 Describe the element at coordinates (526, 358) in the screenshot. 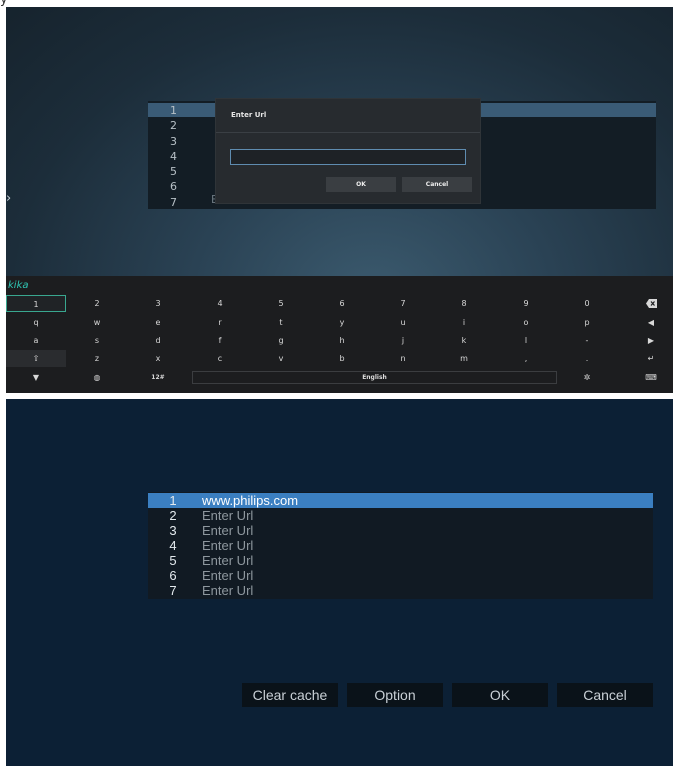

I see `key: ,` at that location.